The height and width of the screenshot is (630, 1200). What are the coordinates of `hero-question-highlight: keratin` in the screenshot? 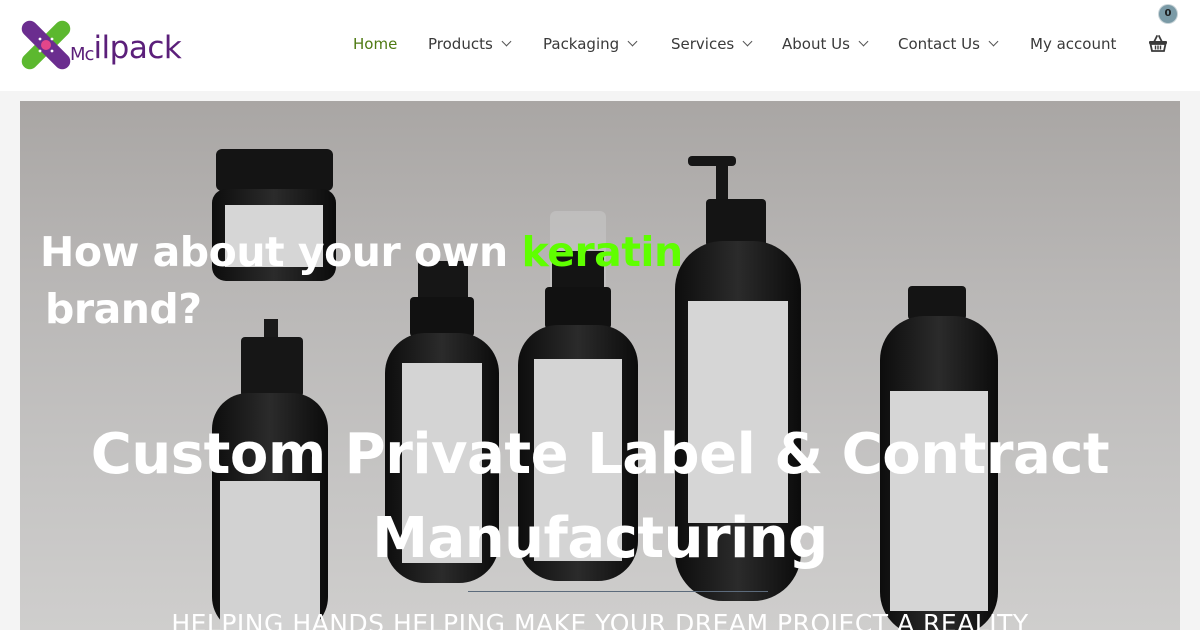 It's located at (602, 252).